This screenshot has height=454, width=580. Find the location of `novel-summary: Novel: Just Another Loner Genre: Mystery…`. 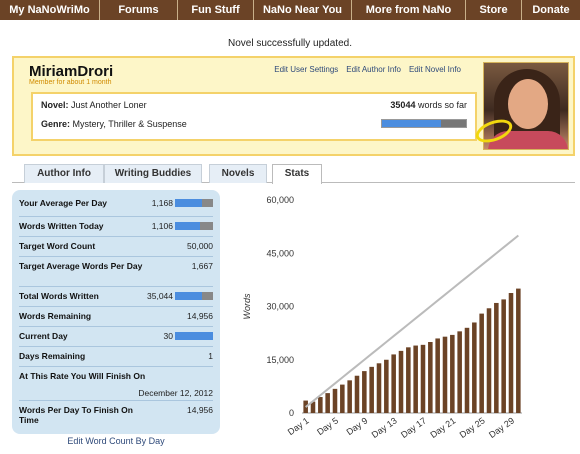

novel-summary: Novel: Just Another Loner Genre: Mystery… is located at coordinates (254, 116).